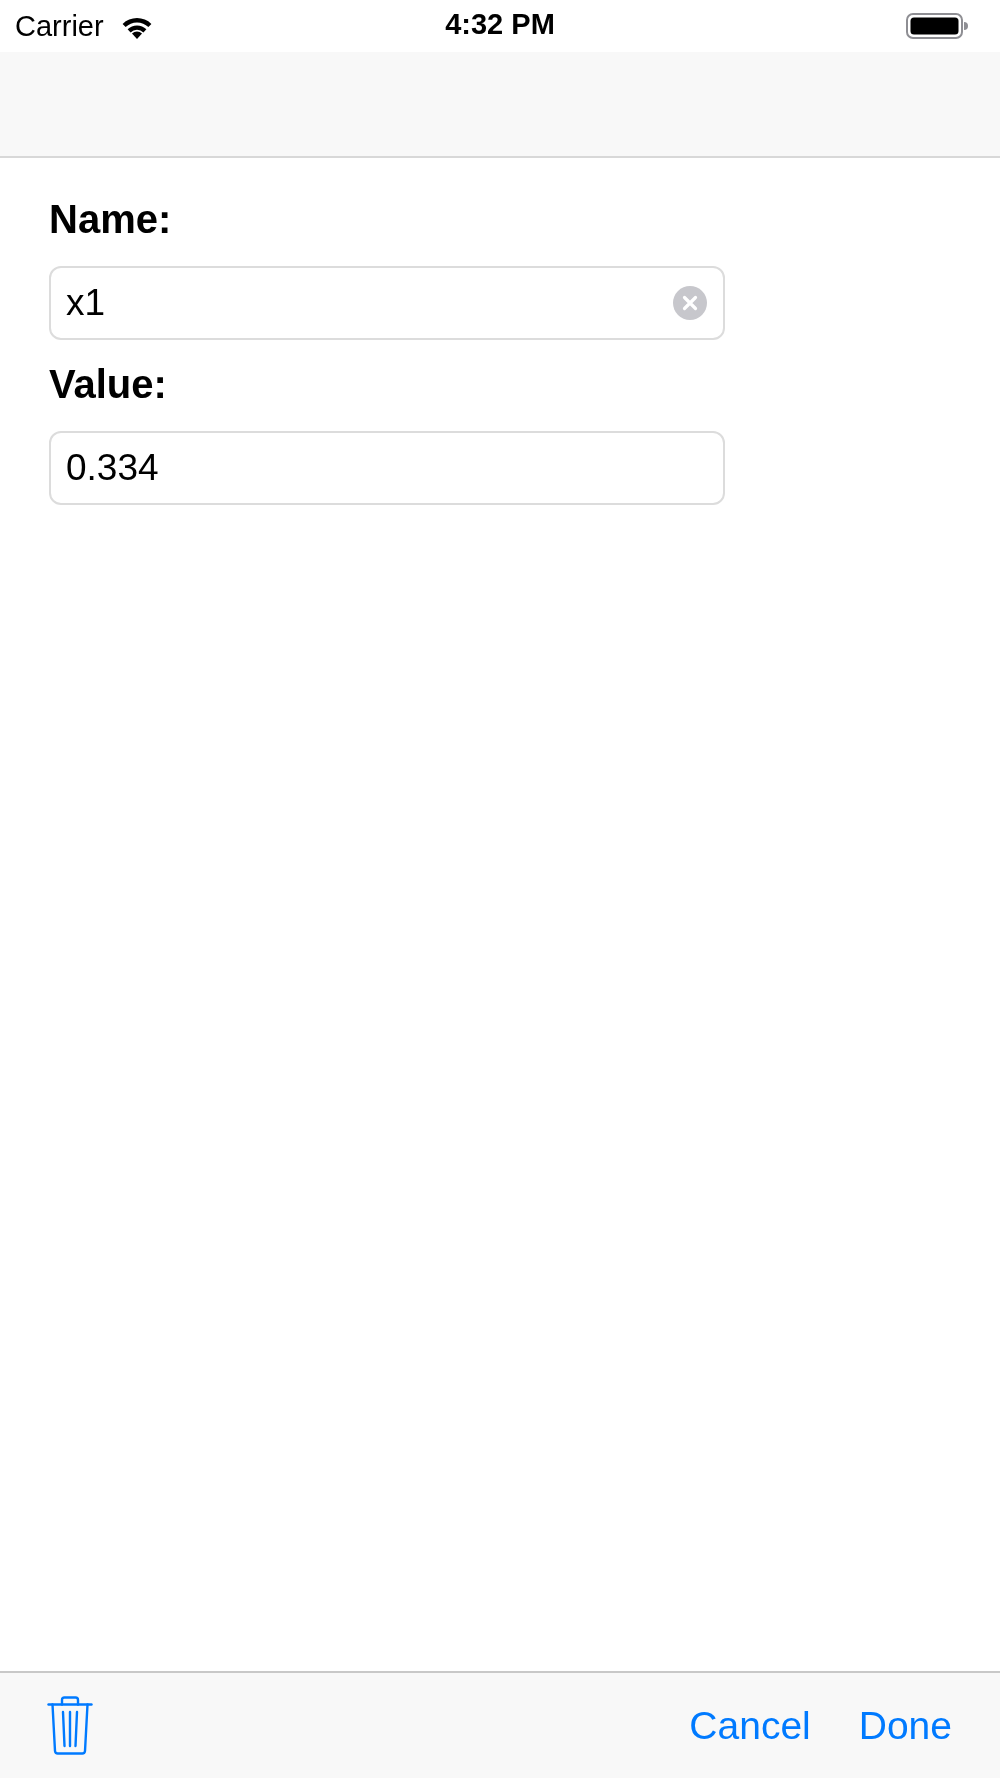  I want to click on battery-icon, so click(937, 26).